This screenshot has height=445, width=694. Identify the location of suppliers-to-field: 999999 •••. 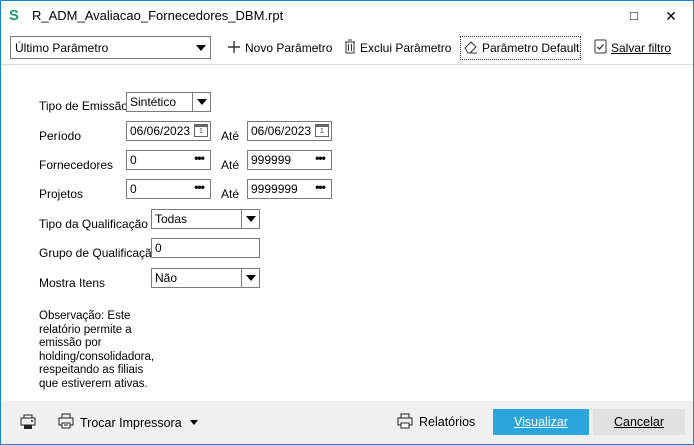
(289, 160).